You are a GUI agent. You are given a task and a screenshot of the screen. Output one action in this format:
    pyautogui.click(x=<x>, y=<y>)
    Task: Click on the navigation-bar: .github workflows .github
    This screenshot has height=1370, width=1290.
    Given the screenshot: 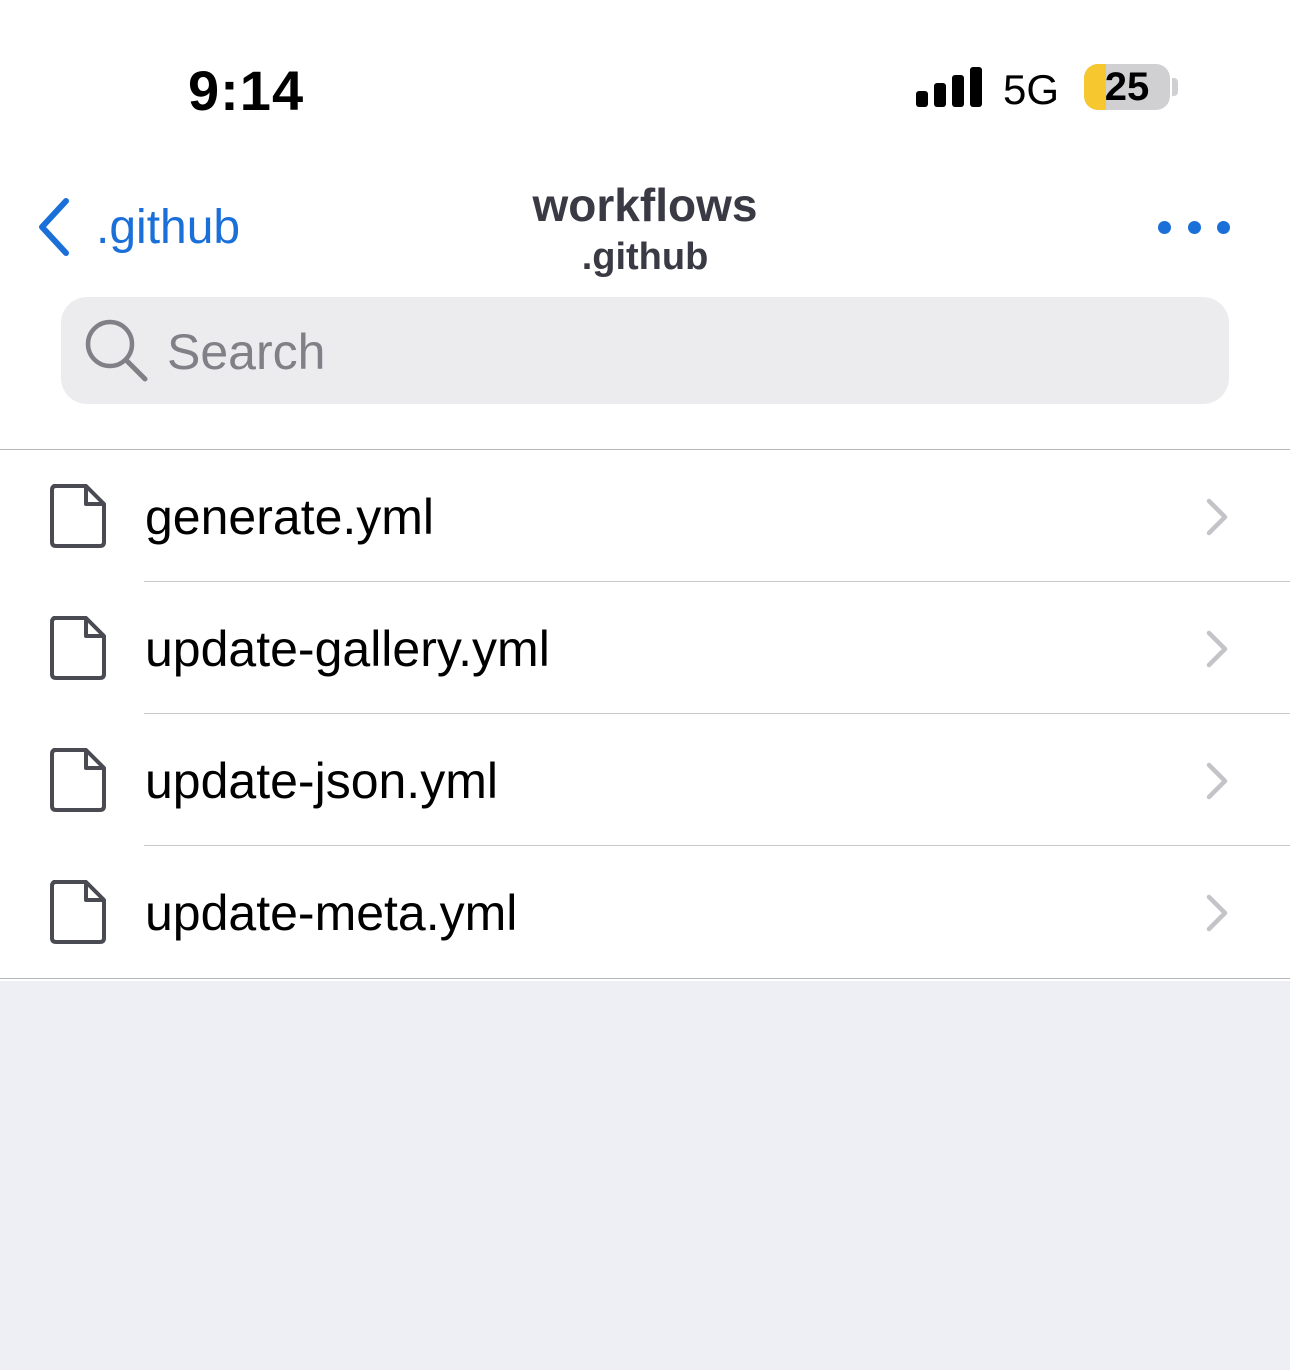 What is the action you would take?
    pyautogui.click(x=645, y=225)
    